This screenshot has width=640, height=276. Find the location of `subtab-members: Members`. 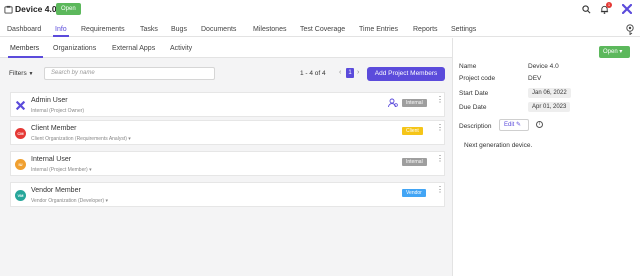

subtab-members: Members is located at coordinates (24, 48).